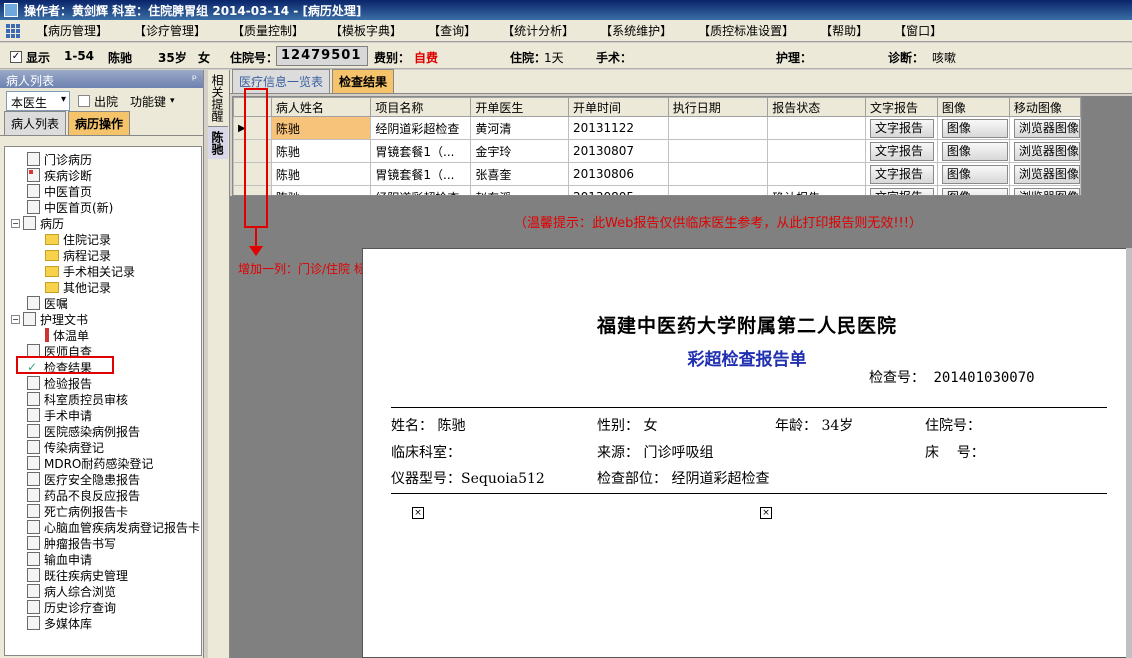 The width and height of the screenshot is (1132, 658). Describe the element at coordinates (172, 101) in the screenshot. I see `chevron-down-icon: ▾` at that location.